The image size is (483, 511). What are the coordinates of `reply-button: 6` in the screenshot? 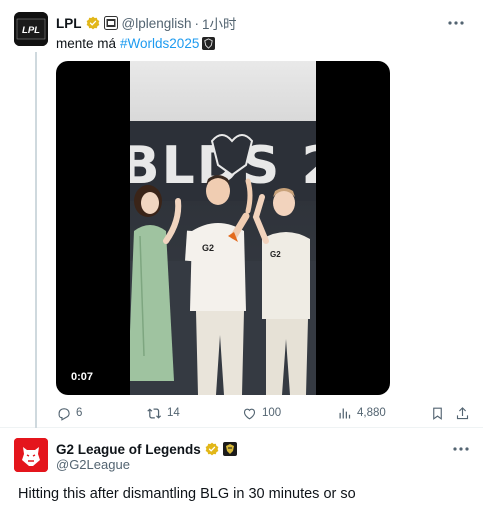 It's located at (69, 413).